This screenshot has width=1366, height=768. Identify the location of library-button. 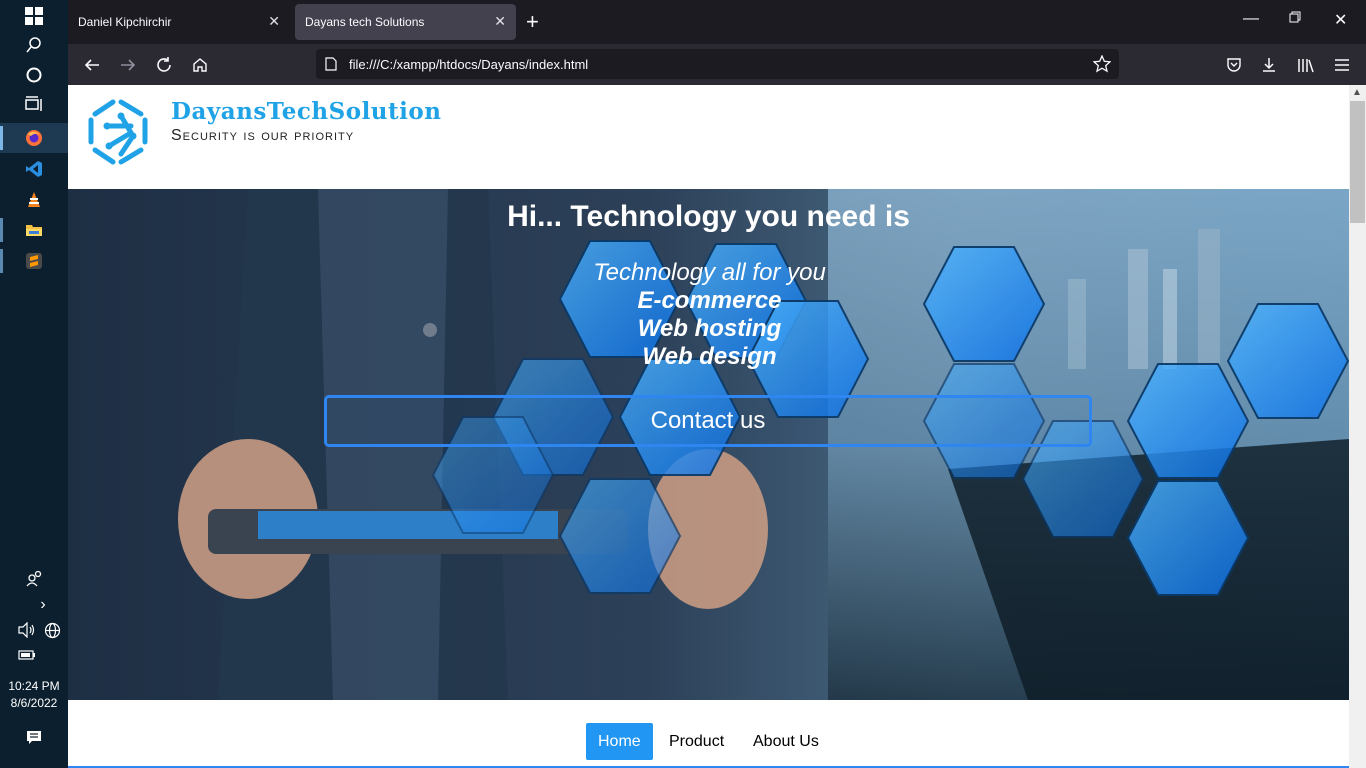
(1306, 65).